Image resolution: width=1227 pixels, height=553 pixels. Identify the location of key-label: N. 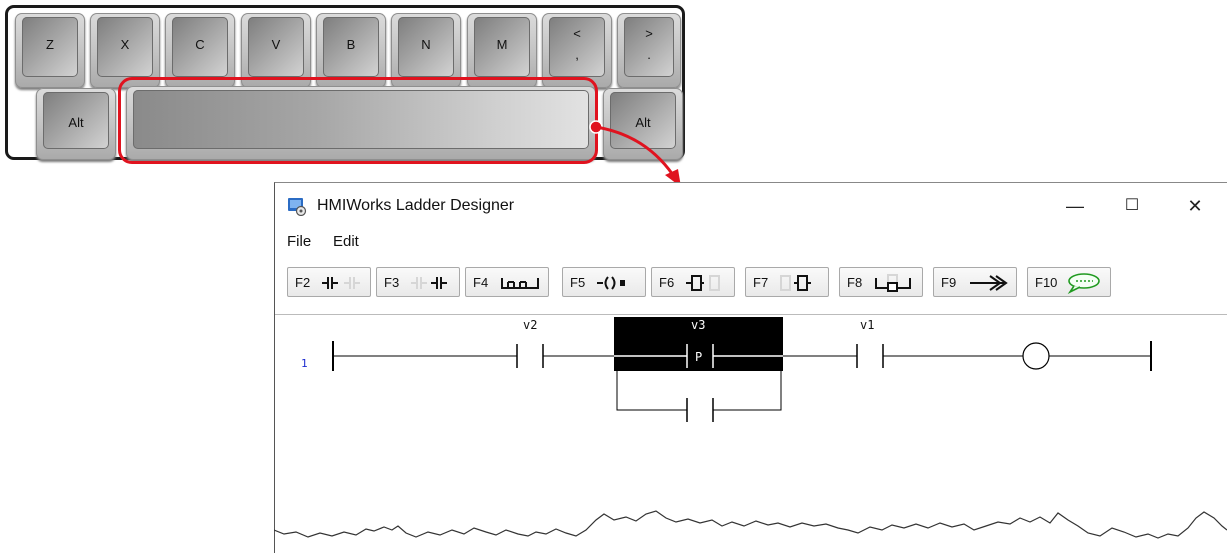
(426, 44).